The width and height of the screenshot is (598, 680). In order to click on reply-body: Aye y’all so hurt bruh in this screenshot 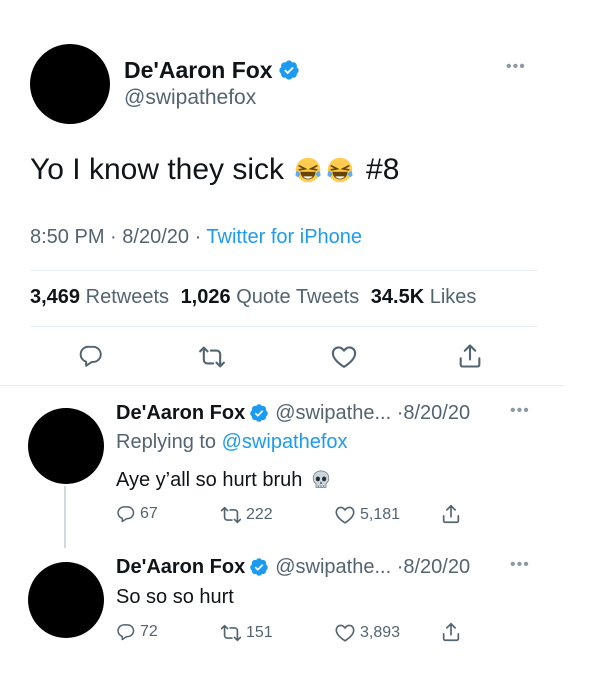, I will do `click(209, 479)`.